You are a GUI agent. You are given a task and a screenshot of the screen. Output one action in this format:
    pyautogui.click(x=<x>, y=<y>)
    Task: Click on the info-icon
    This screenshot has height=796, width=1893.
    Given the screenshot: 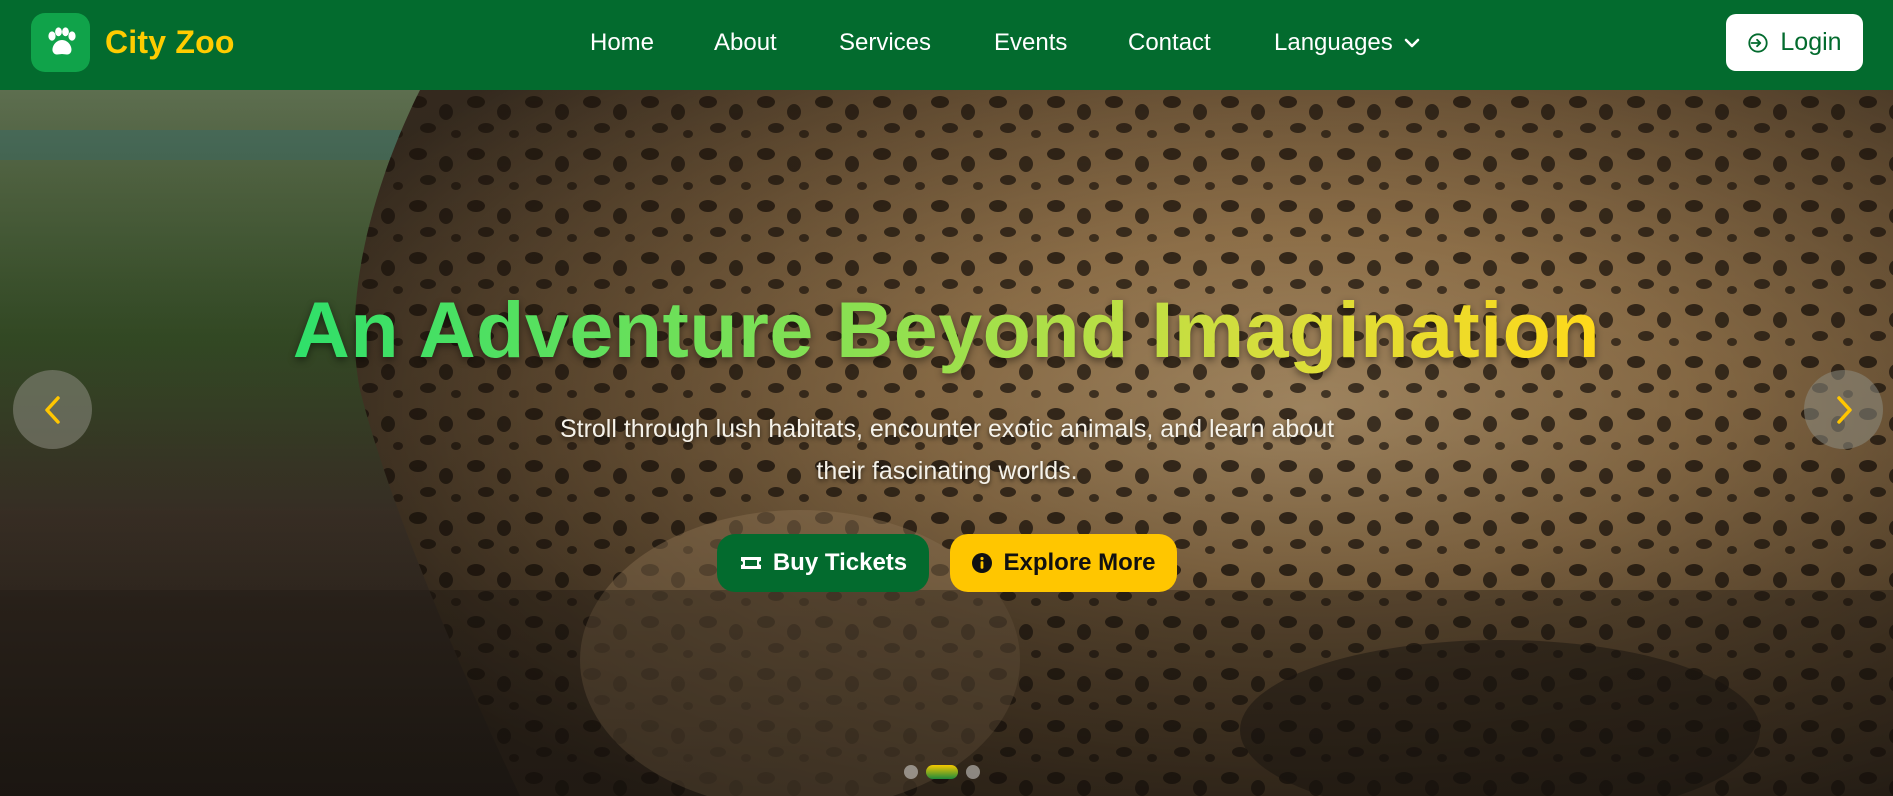 What is the action you would take?
    pyautogui.click(x=982, y=563)
    